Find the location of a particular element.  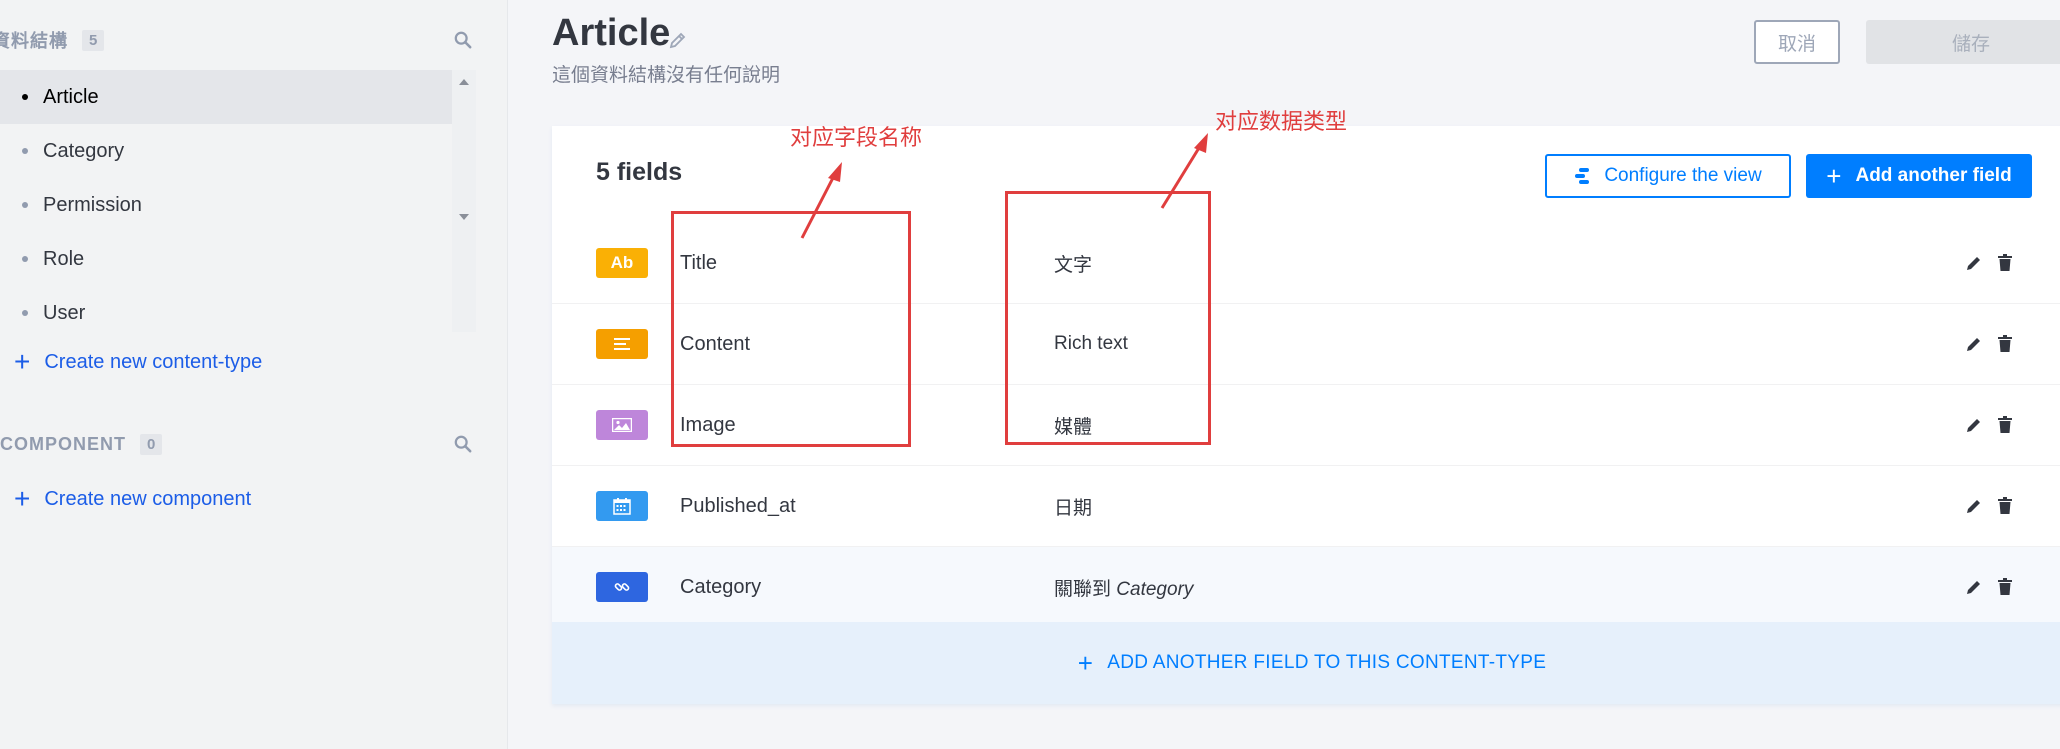

field-type: 關聯到 Category is located at coordinates (1123, 587).